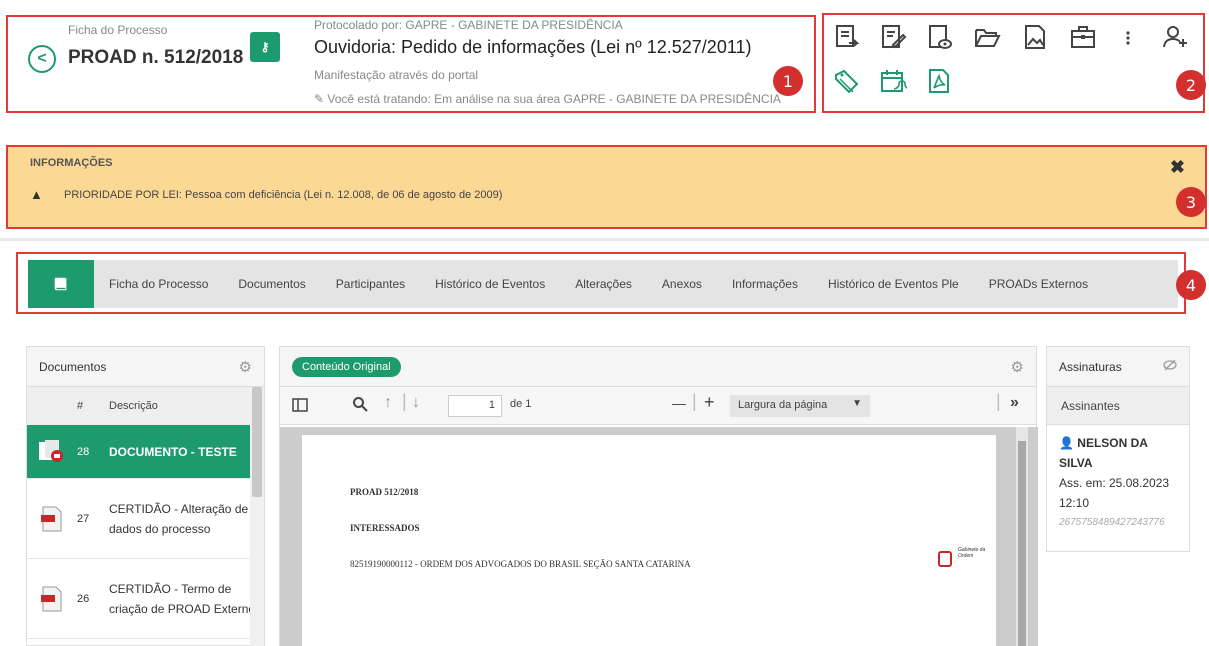  What do you see at coordinates (939, 37) in the screenshot?
I see `document-view-icon` at bounding box center [939, 37].